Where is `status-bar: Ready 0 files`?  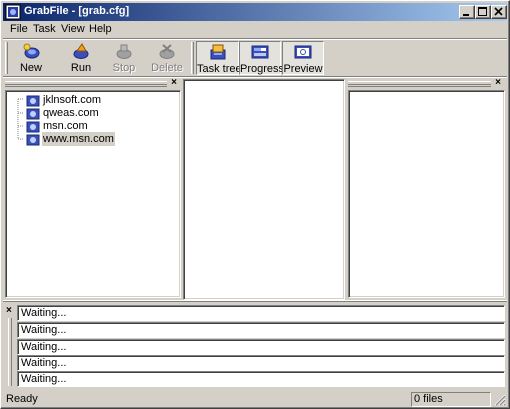
status-bar: Ready 0 files is located at coordinates (255, 399).